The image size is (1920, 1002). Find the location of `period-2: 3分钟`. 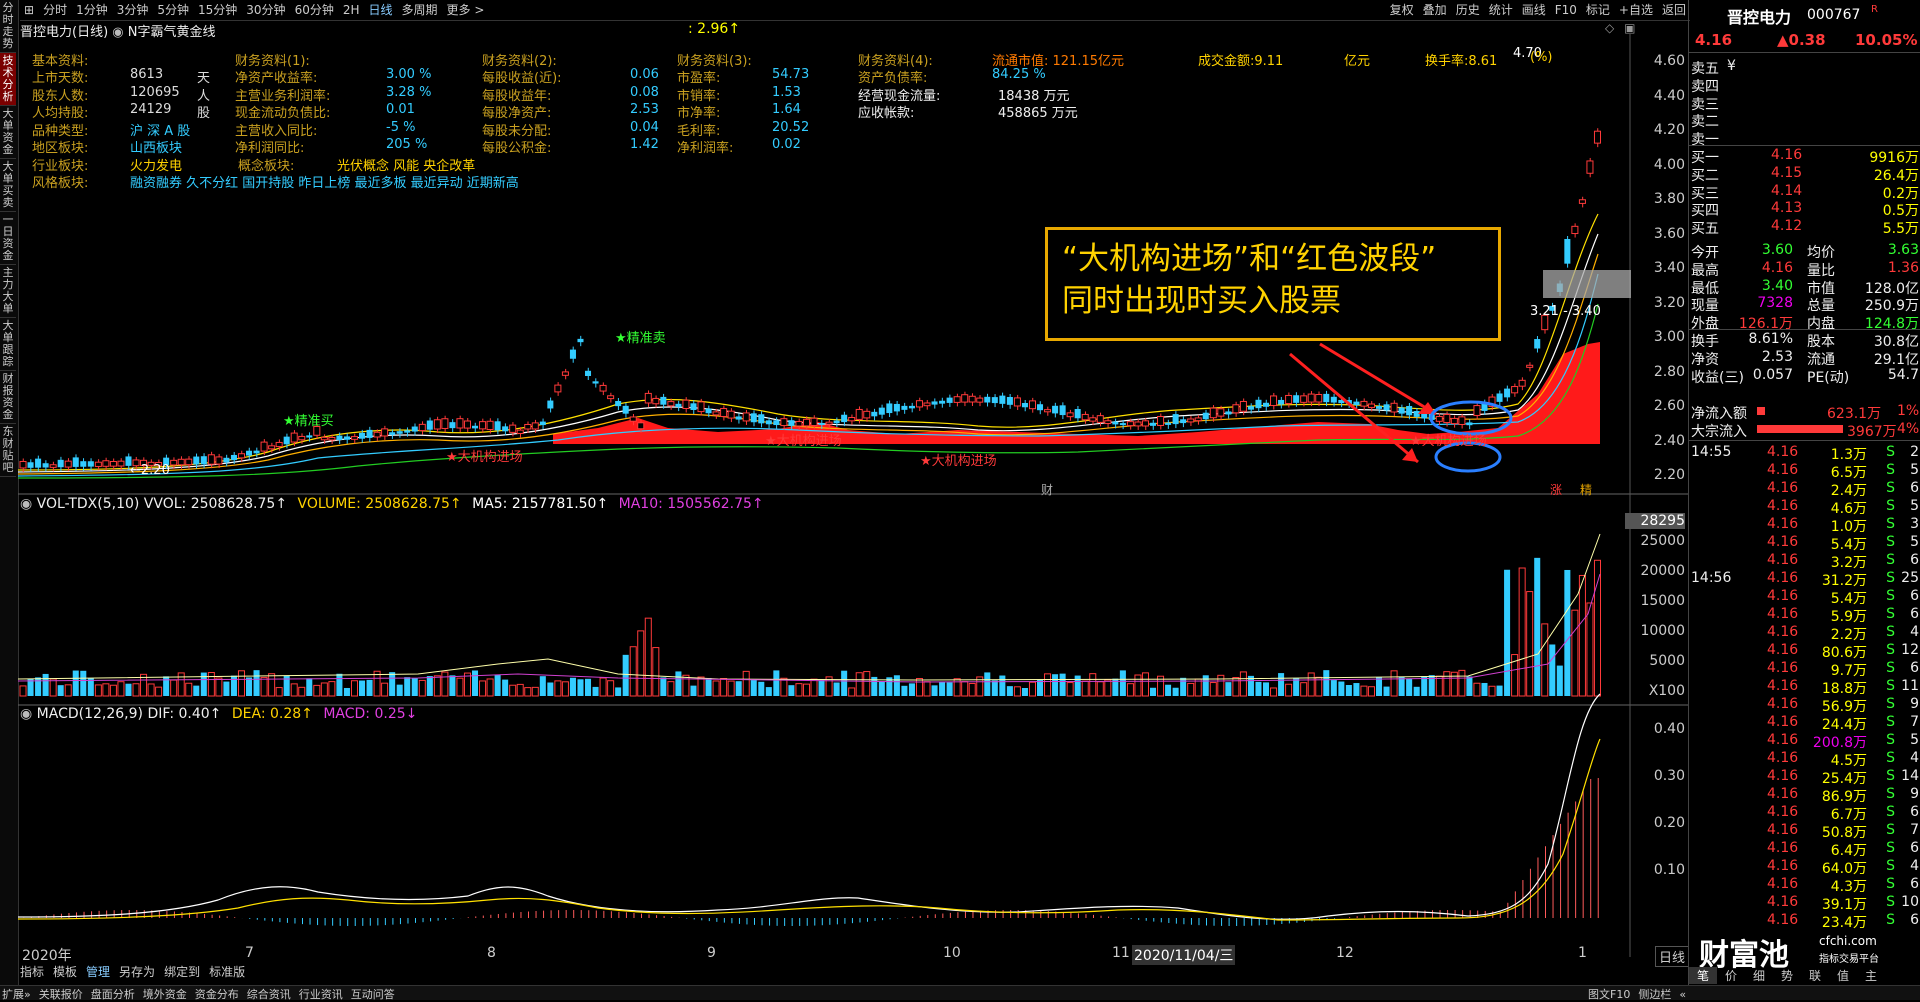

period-2: 3分钟 is located at coordinates (133, 10).